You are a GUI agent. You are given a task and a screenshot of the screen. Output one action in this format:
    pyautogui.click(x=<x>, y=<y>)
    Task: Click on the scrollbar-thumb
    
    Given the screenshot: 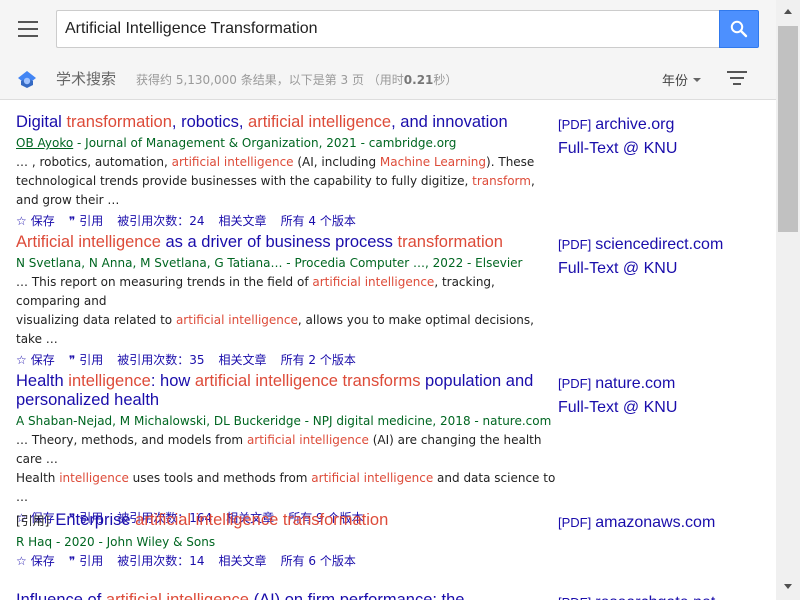 What is the action you would take?
    pyautogui.click(x=788, y=129)
    